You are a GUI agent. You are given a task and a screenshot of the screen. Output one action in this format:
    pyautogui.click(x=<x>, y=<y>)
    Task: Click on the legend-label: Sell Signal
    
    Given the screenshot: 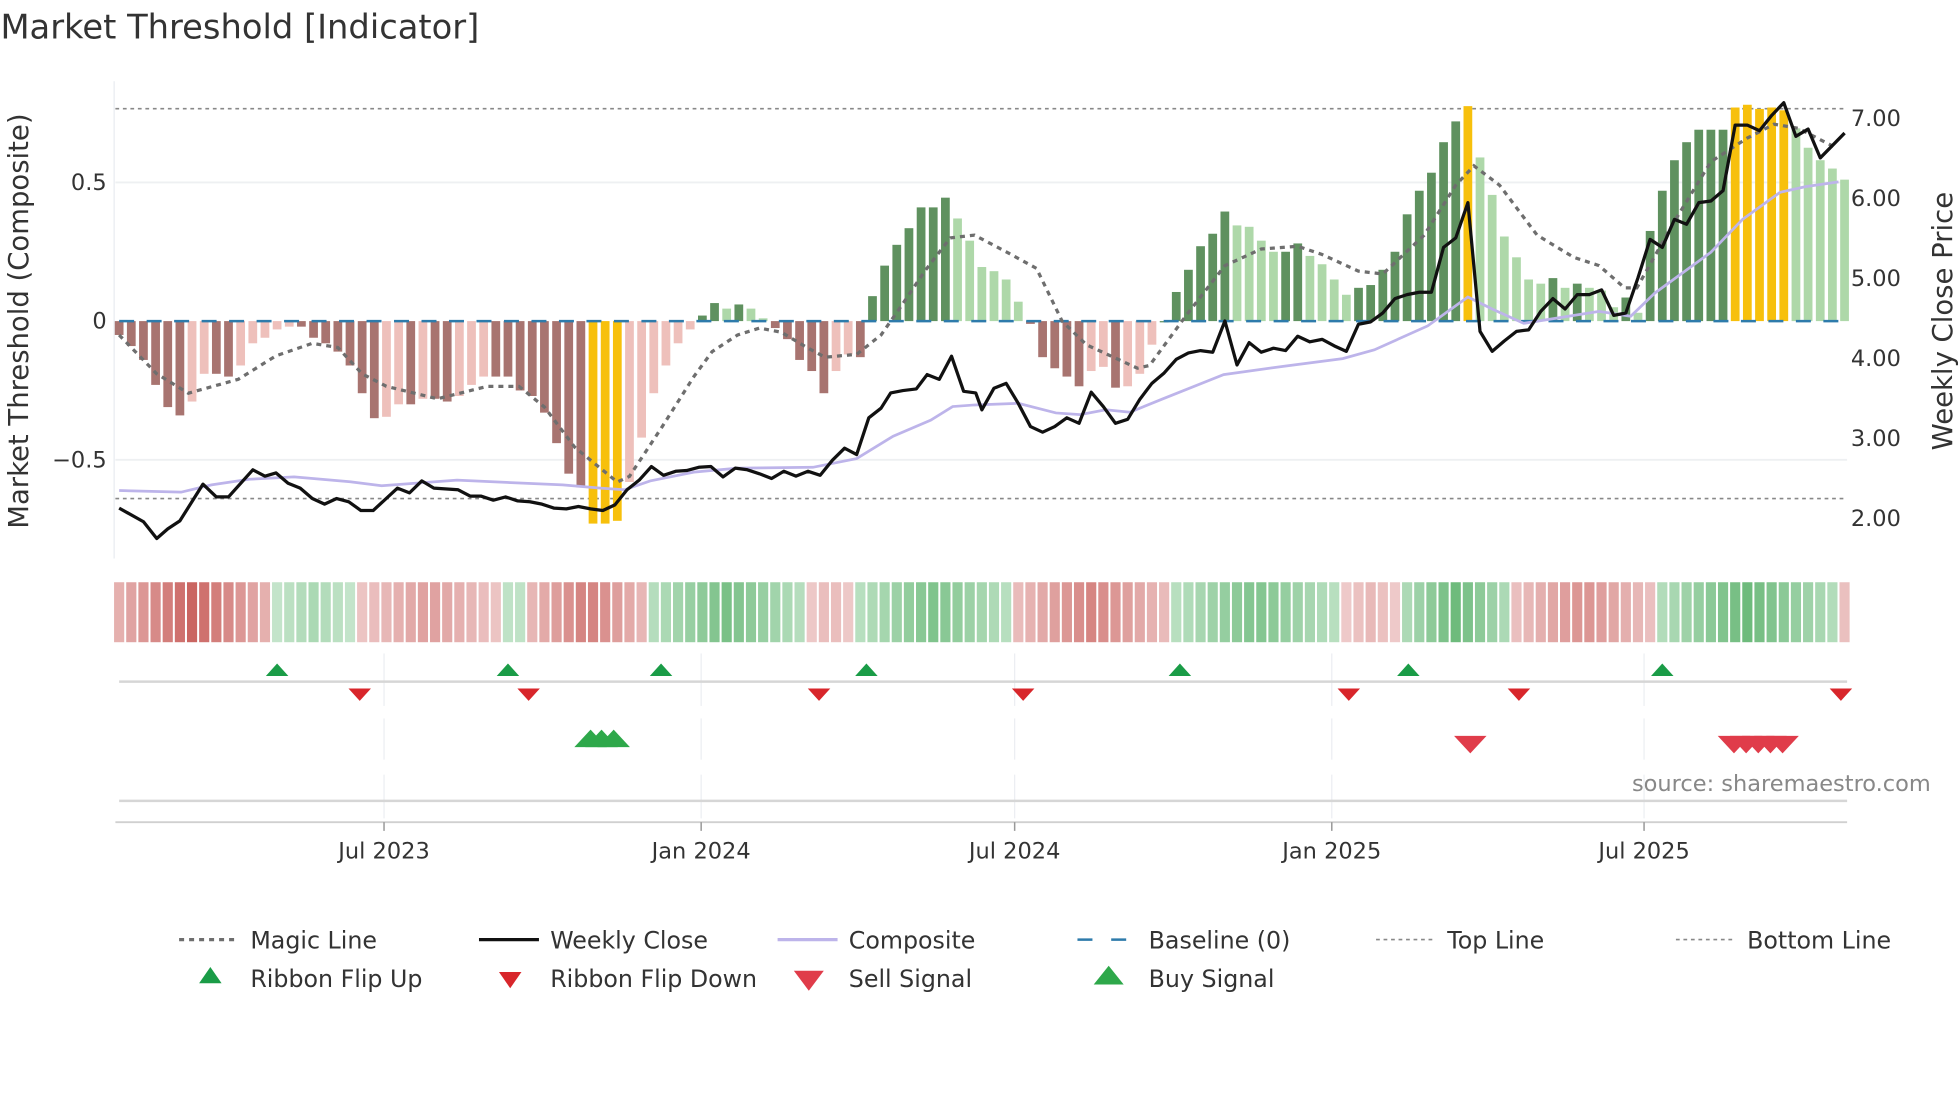 What is the action you would take?
    pyautogui.click(x=910, y=979)
    